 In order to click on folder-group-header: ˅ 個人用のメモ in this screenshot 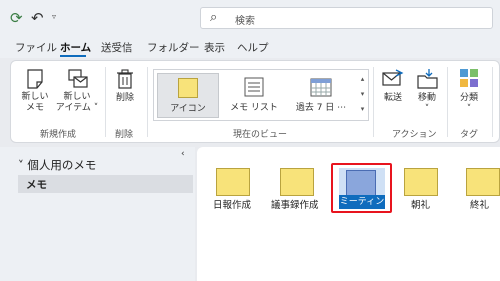, I will do `click(57, 165)`.